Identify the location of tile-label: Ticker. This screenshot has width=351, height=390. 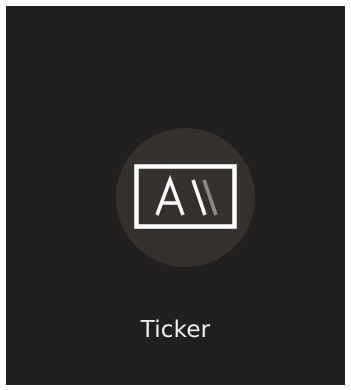
(175, 330).